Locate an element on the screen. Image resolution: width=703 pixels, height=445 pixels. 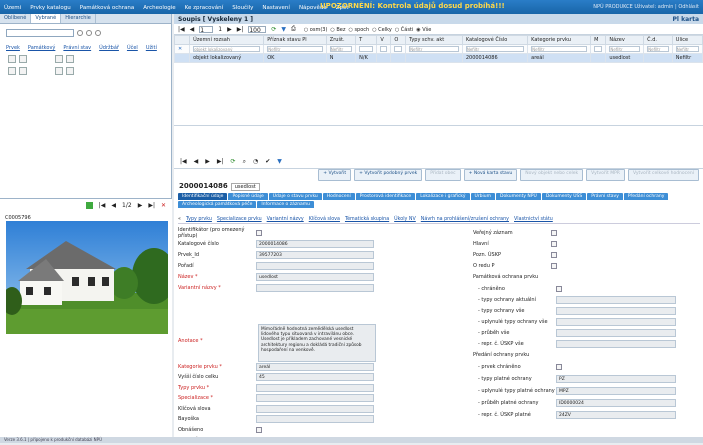
field-value: 45 is located at coordinates (315, 377).